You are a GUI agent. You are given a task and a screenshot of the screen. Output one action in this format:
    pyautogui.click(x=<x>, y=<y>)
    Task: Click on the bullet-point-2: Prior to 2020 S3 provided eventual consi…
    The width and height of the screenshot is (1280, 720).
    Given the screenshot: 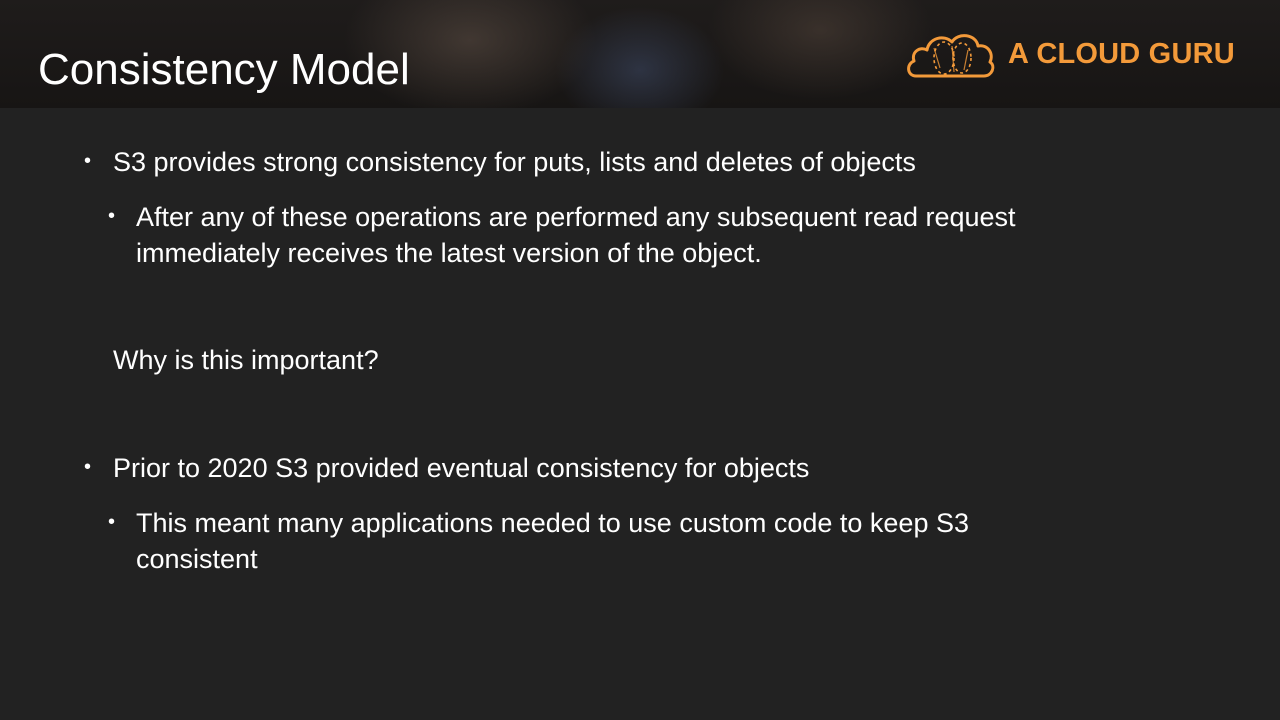 What is the action you would take?
    pyautogui.click(x=461, y=468)
    